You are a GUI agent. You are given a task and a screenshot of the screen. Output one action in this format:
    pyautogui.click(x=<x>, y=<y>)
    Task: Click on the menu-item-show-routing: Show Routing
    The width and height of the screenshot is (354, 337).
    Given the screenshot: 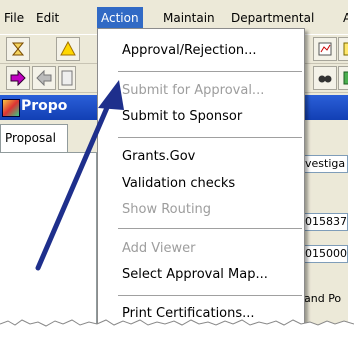 What is the action you would take?
    pyautogui.click(x=167, y=209)
    